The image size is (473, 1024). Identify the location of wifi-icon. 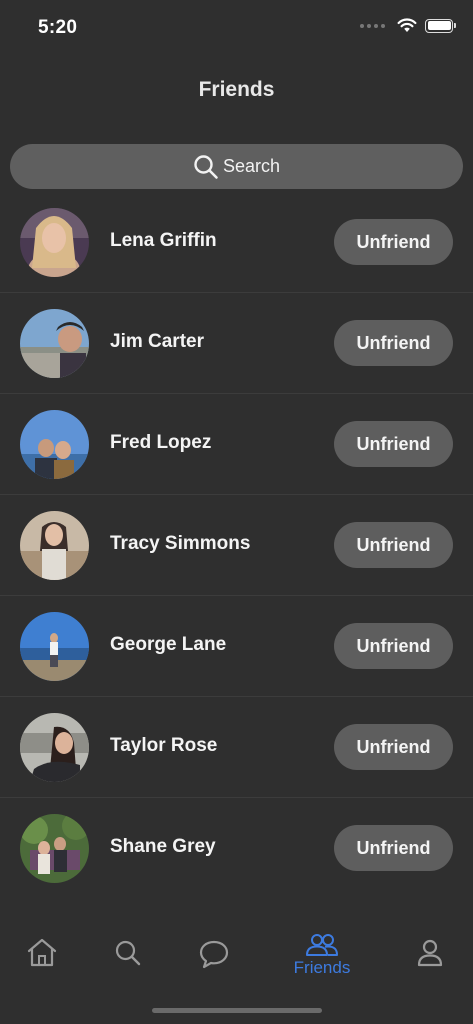
(407, 25).